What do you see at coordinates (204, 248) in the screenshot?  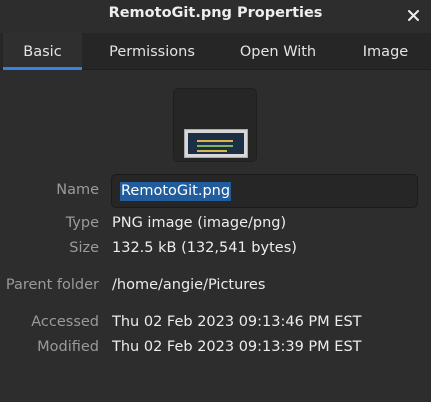 I see `size-value: 132.5 kB (132,541 bytes)` at bounding box center [204, 248].